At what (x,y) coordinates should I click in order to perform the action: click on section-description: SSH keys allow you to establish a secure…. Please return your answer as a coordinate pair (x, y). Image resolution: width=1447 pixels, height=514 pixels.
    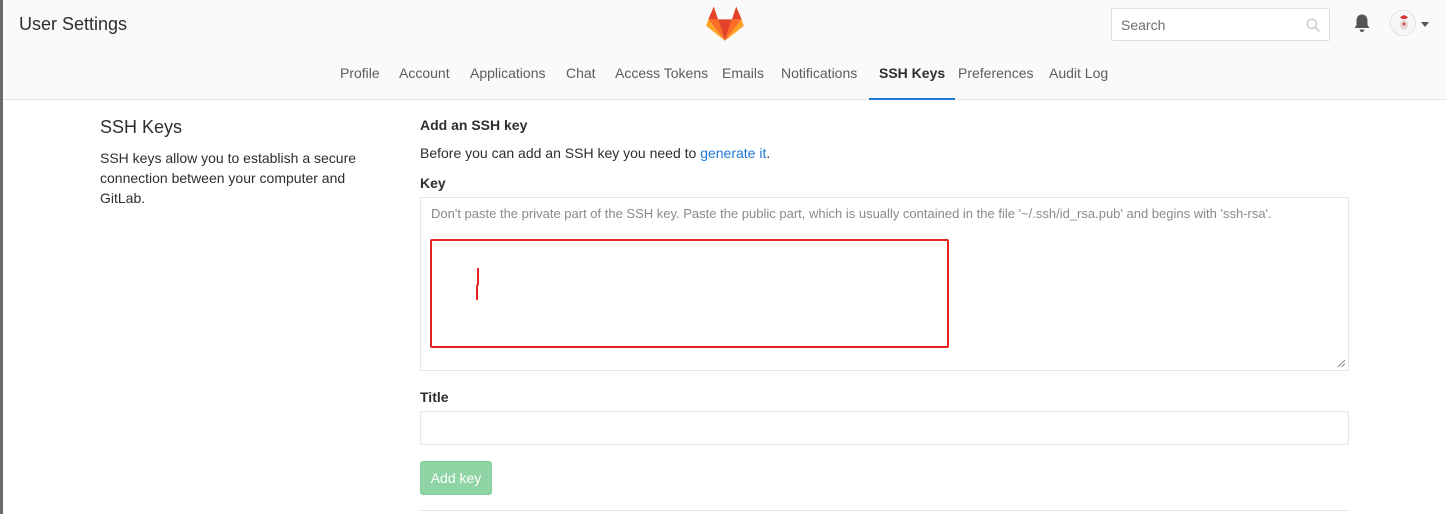
    Looking at the image, I should click on (228, 178).